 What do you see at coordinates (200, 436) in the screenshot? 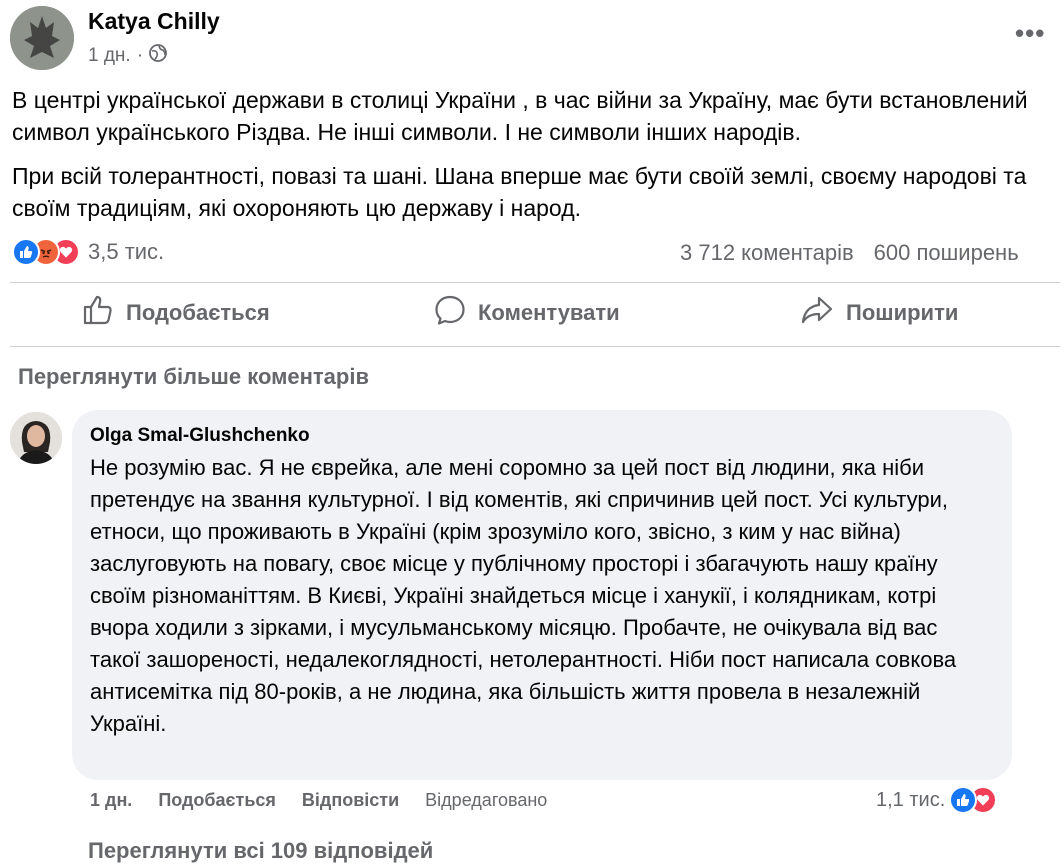
I see `comment-author-name: Olga Smal-Glushchenko` at bounding box center [200, 436].